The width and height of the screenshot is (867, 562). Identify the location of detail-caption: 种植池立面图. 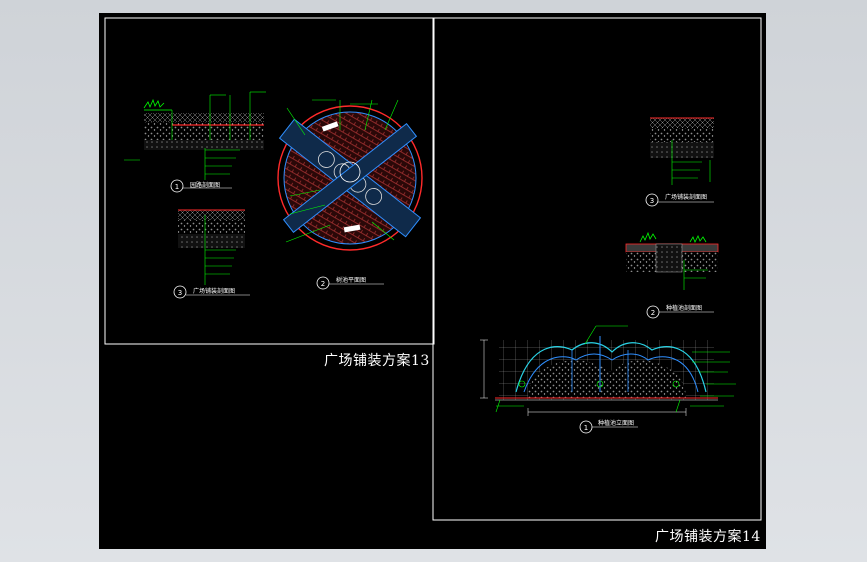
(616, 423).